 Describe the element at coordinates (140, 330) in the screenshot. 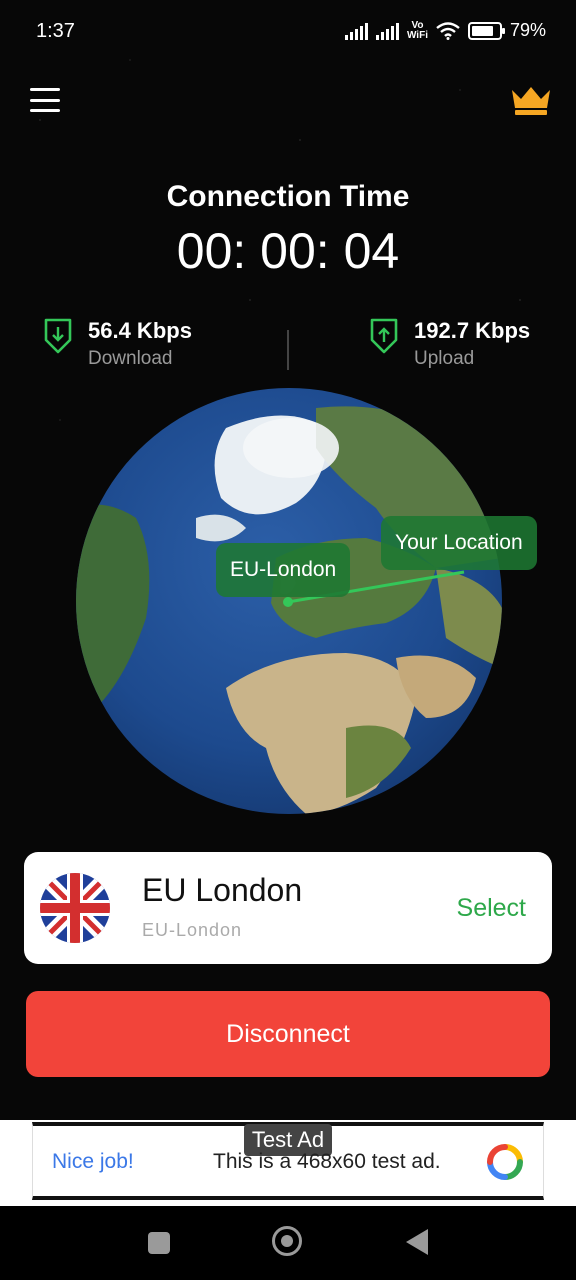

I see `download-value: 56.4 Kbps` at that location.